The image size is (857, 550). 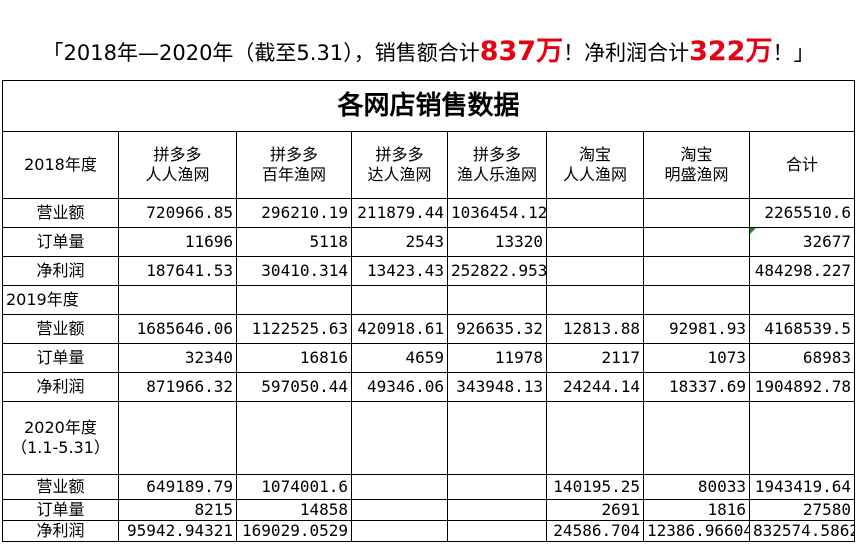 What do you see at coordinates (399, 165) in the screenshot?
I see `col-header: 拼多多 达人渔网` at bounding box center [399, 165].